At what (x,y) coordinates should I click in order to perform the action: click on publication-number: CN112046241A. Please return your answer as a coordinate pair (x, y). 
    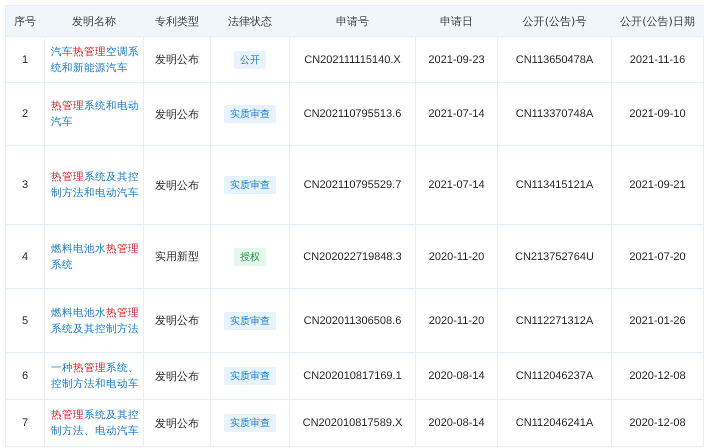
    Looking at the image, I should click on (555, 423).